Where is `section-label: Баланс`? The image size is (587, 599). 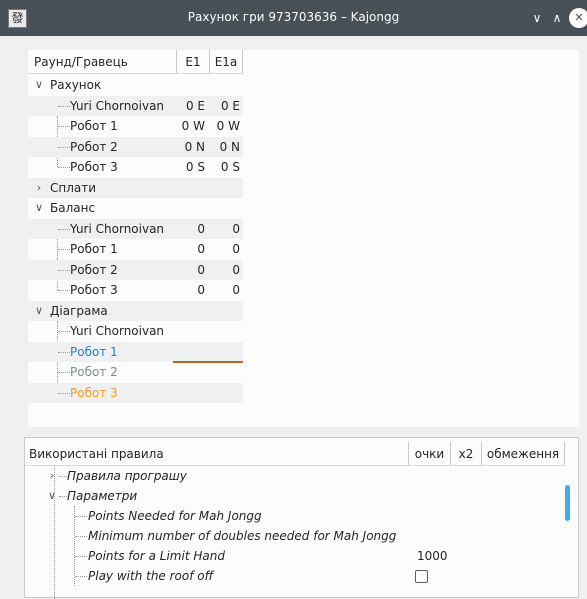
section-label: Баланс is located at coordinates (73, 208).